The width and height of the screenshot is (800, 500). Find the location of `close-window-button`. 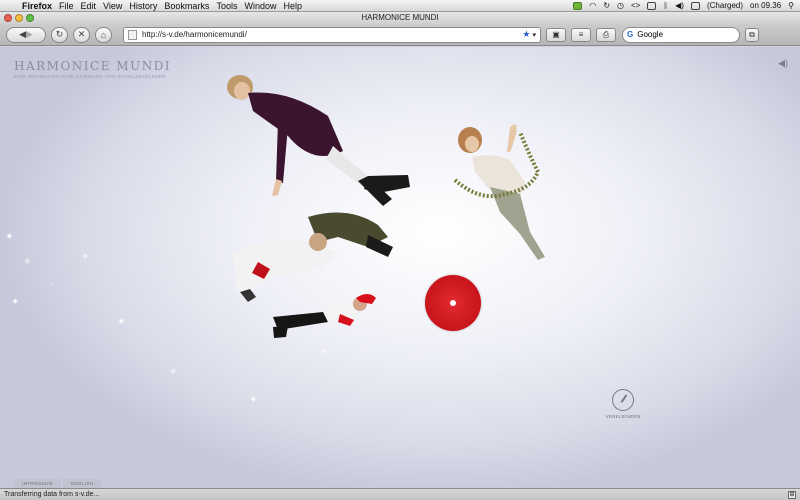

close-window-button is located at coordinates (8, 18).